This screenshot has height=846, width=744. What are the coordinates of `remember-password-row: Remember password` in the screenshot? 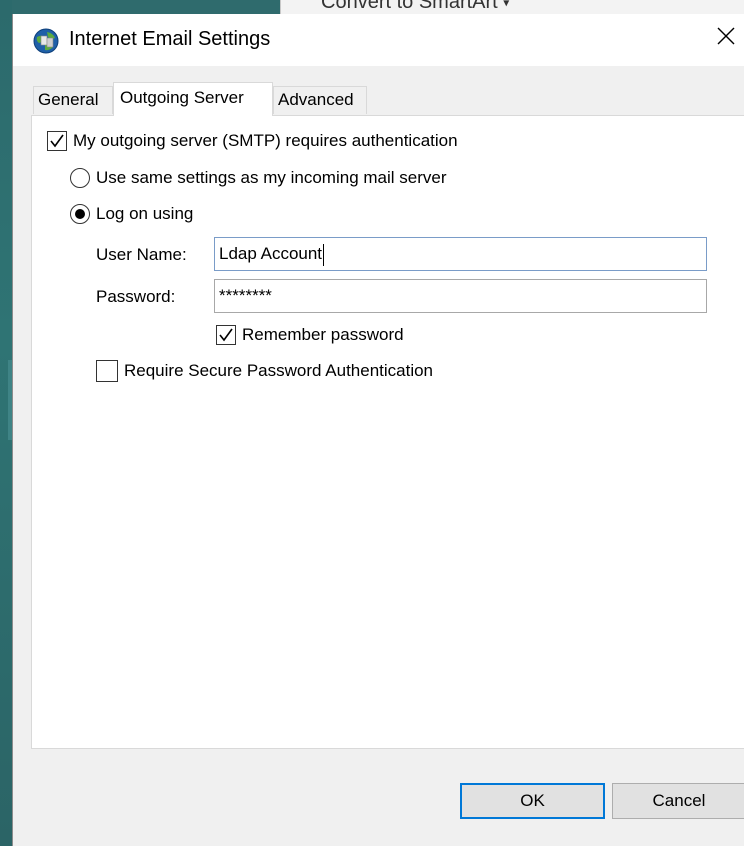 It's located at (310, 335).